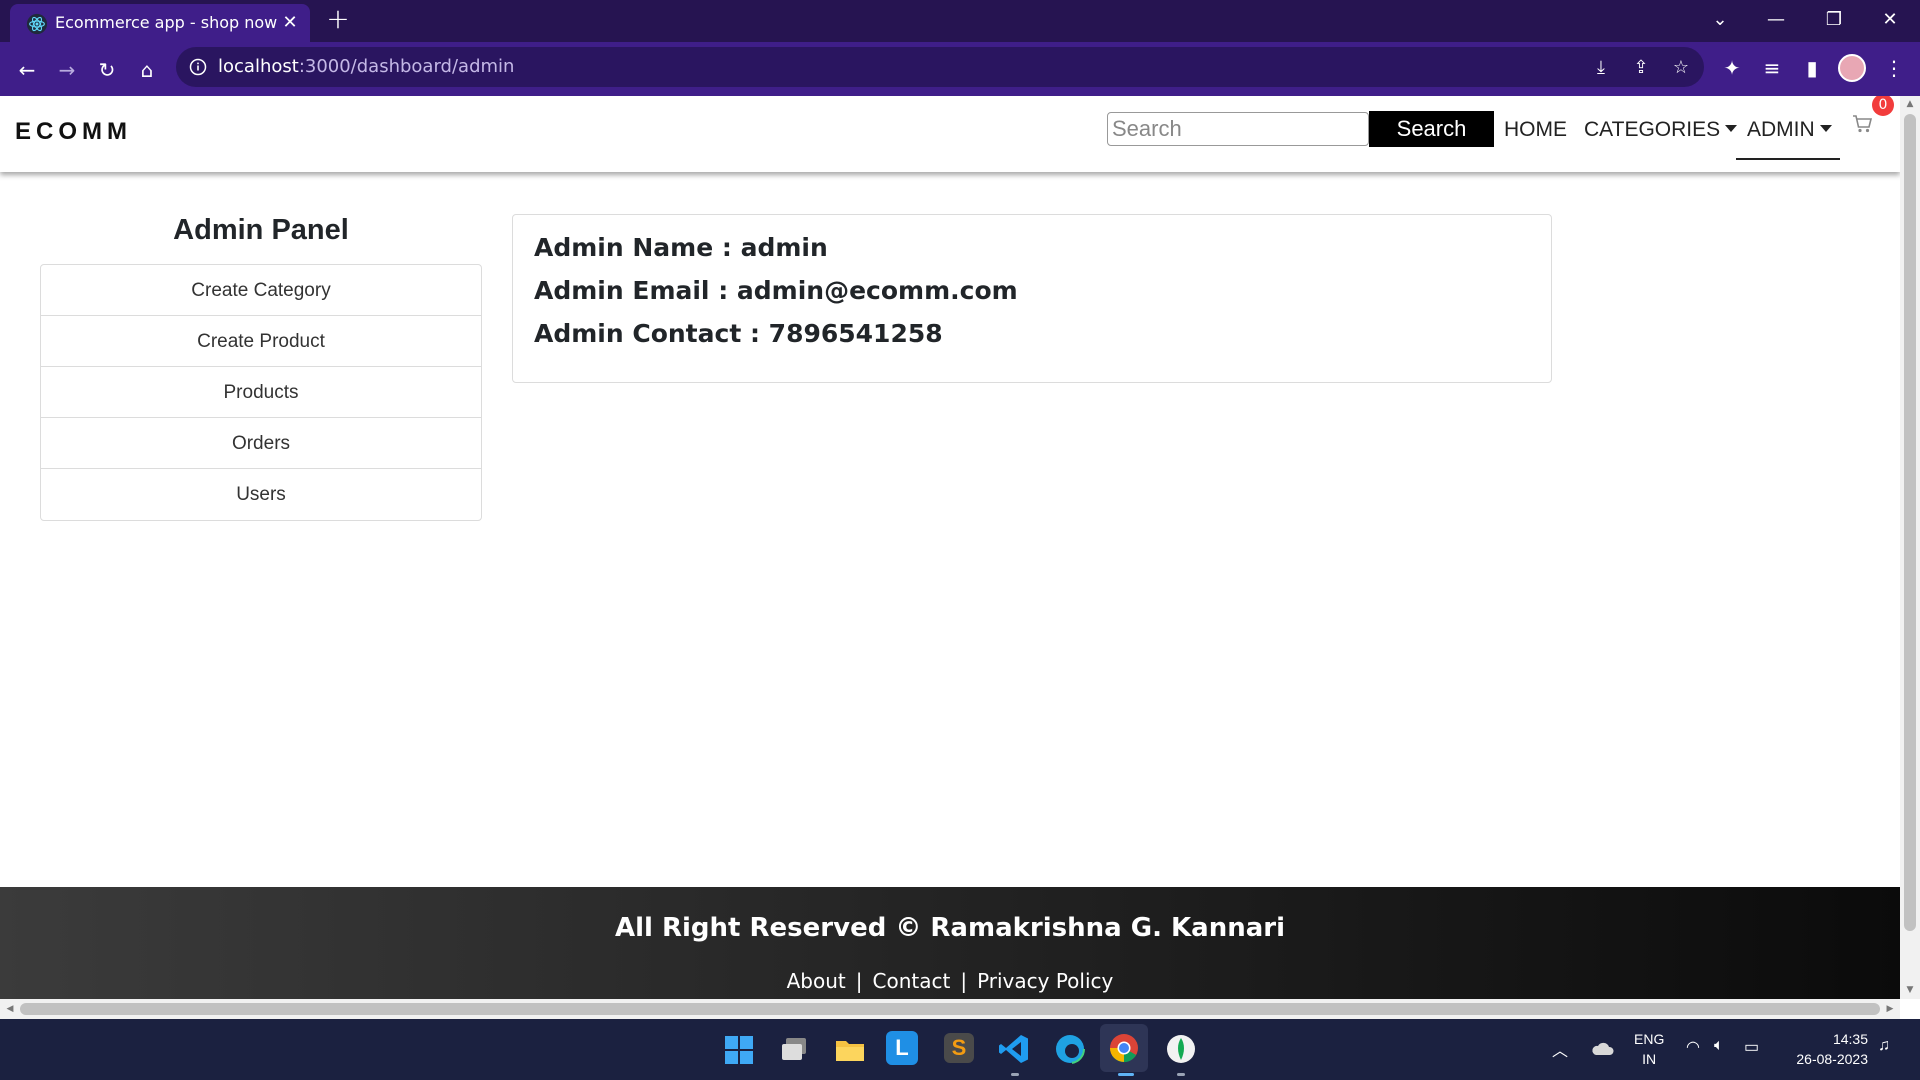 The height and width of the screenshot is (1080, 1920). I want to click on notification-bell-icon: ♫, so click(1884, 1046).